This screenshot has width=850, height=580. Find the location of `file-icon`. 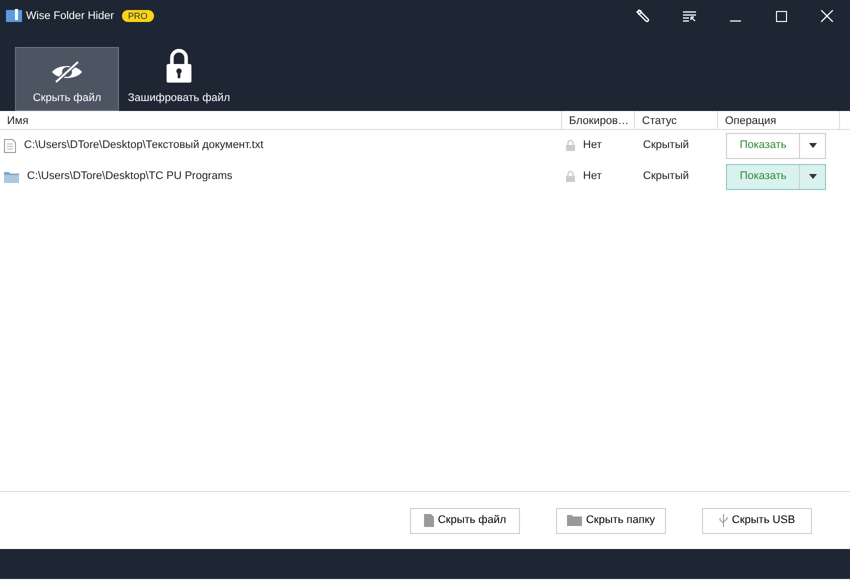

file-icon is located at coordinates (429, 520).